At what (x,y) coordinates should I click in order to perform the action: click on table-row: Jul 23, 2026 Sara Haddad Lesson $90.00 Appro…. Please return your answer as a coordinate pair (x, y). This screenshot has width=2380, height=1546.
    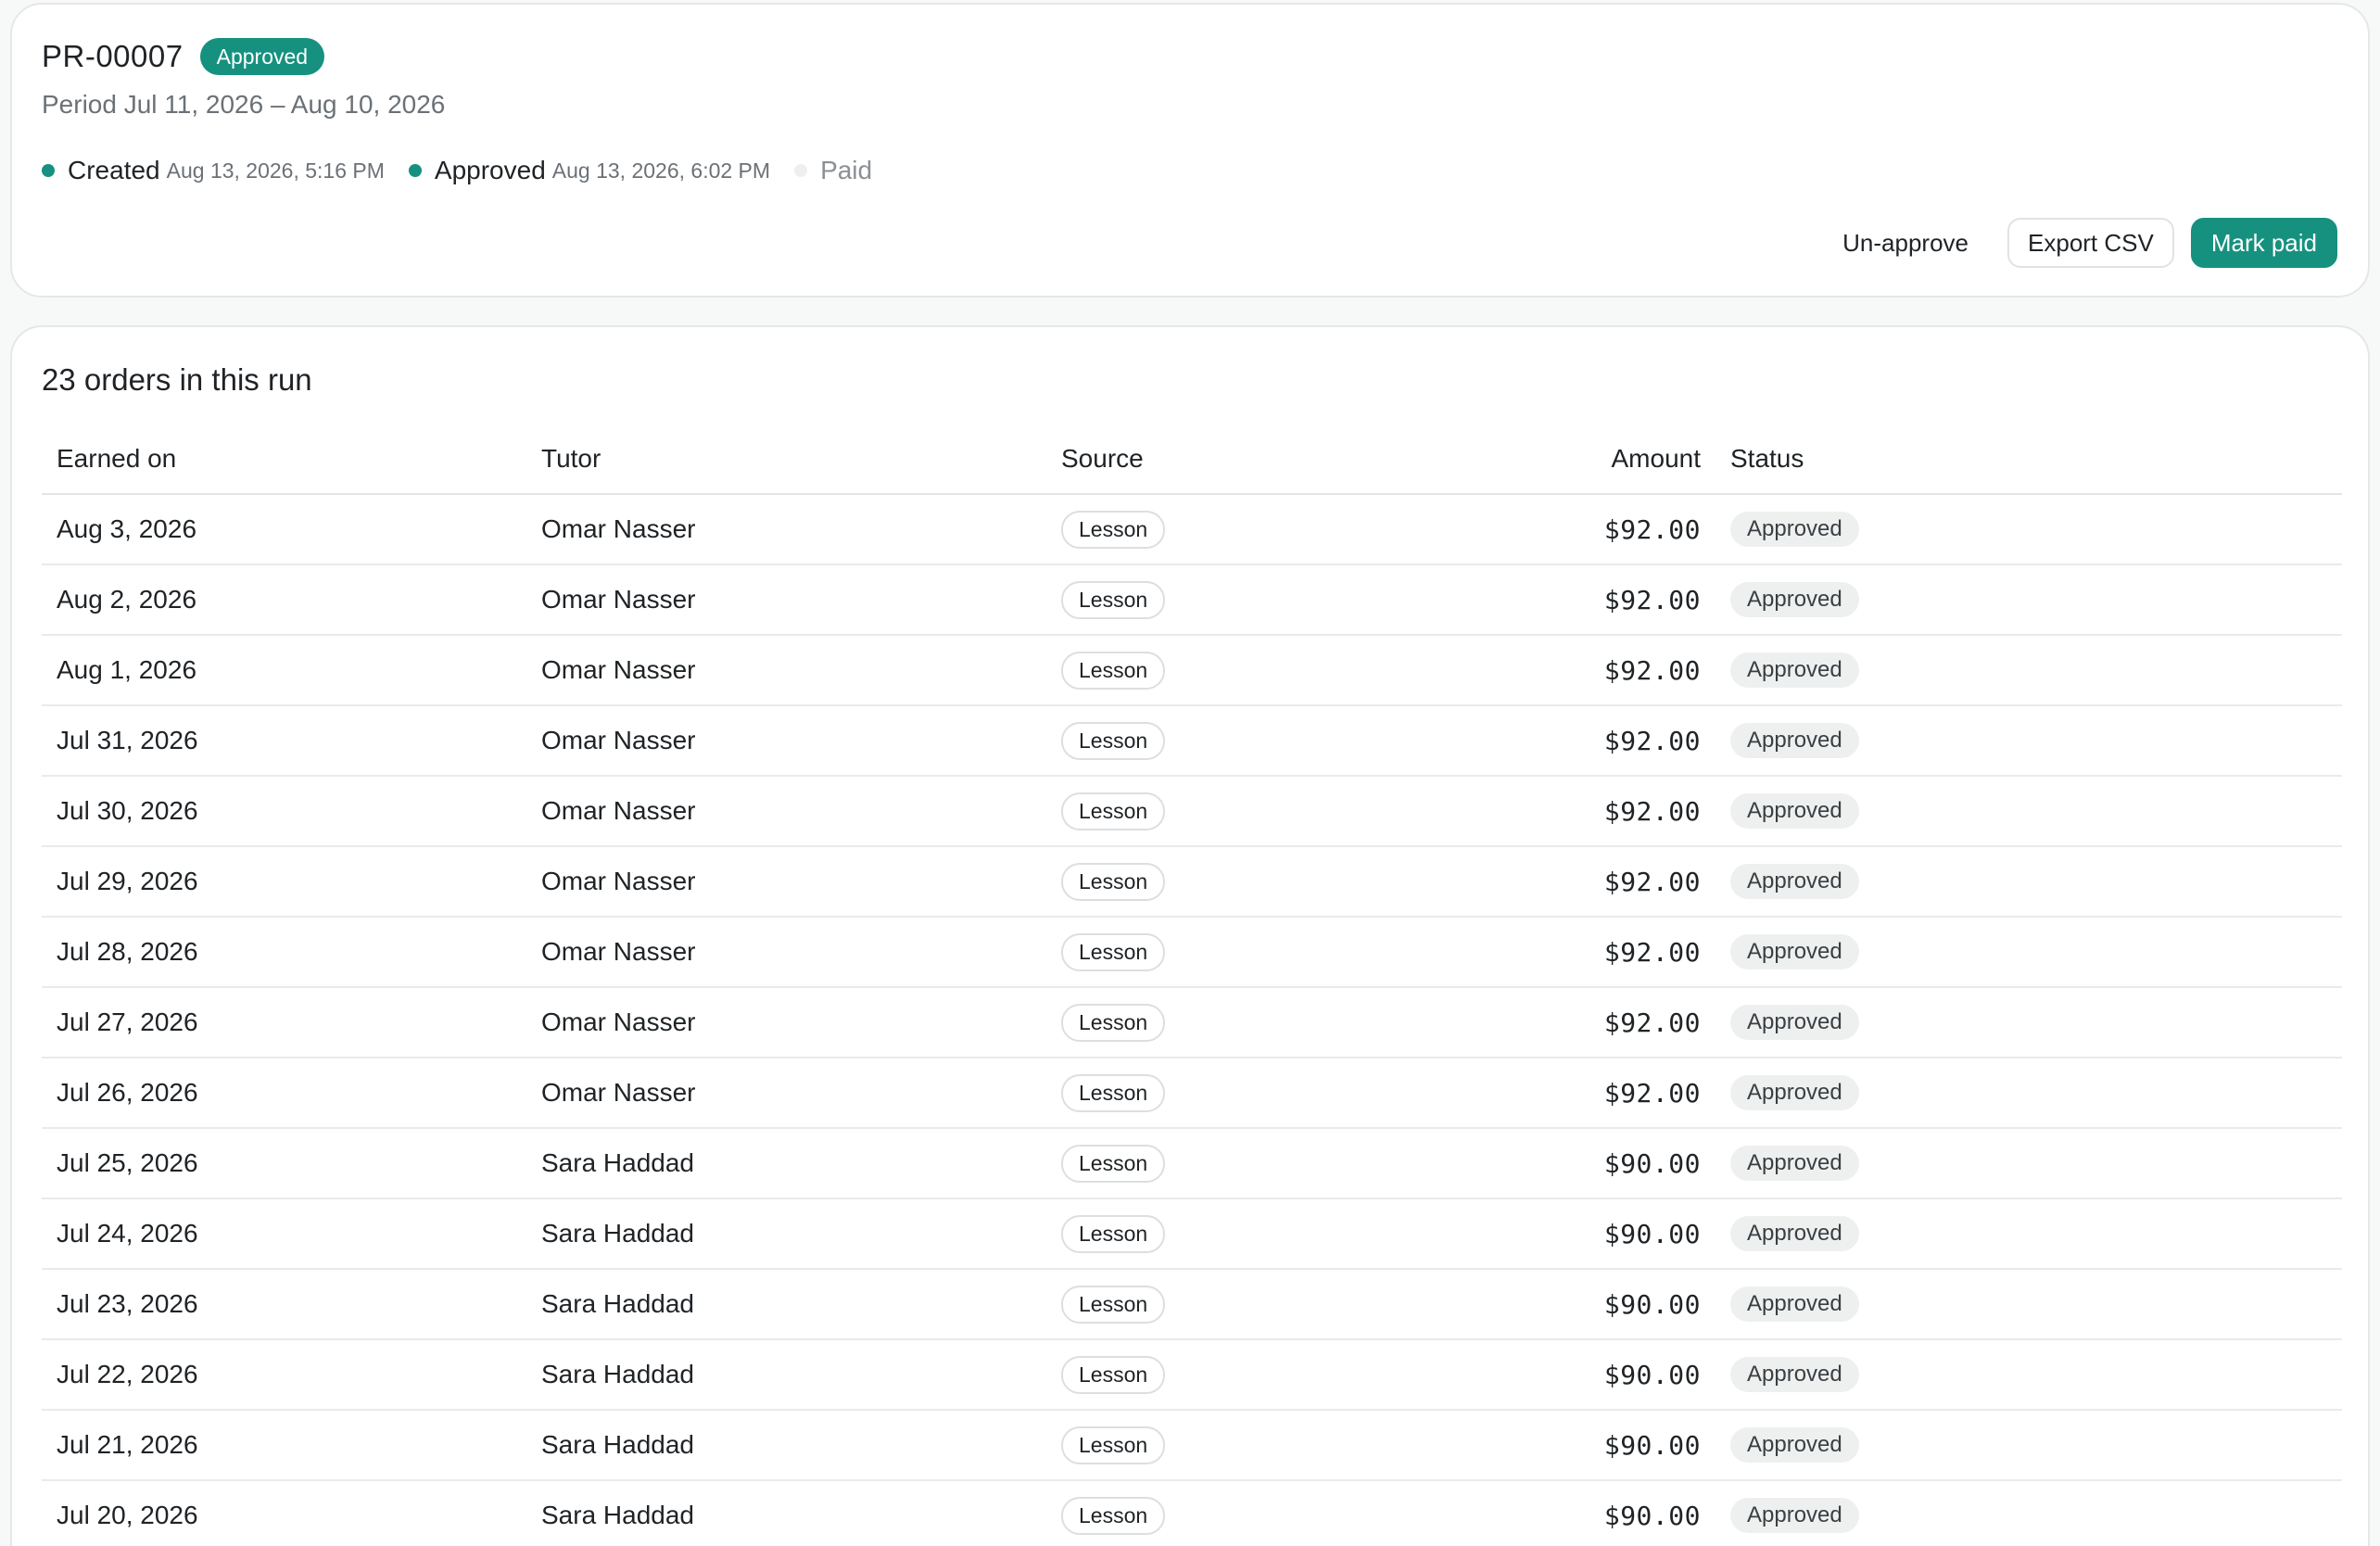
    Looking at the image, I should click on (1192, 1304).